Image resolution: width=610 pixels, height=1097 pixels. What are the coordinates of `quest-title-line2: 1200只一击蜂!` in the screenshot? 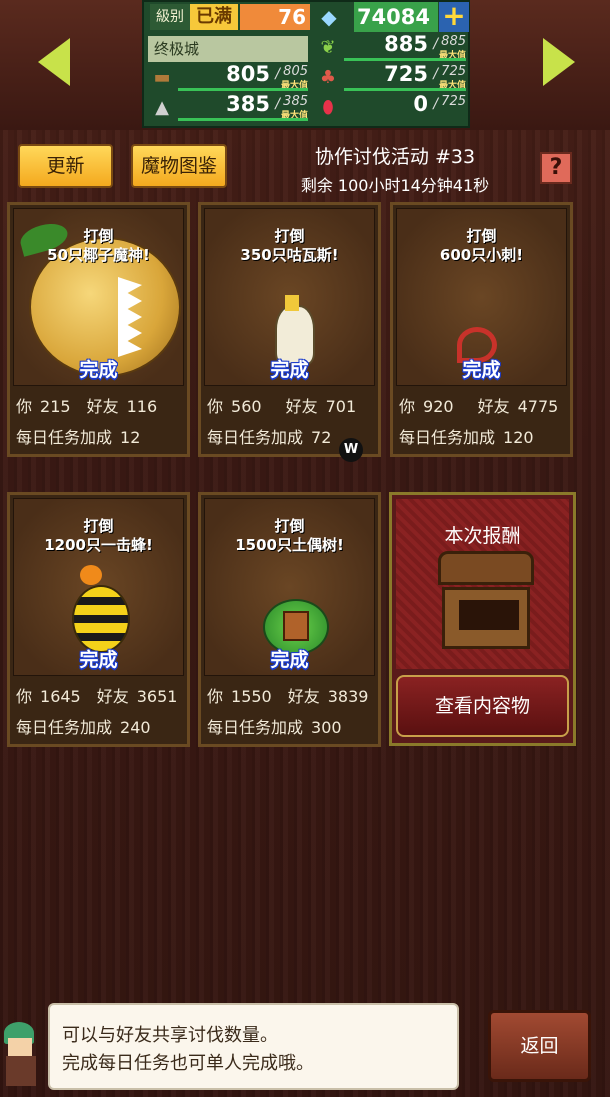 It's located at (98, 545).